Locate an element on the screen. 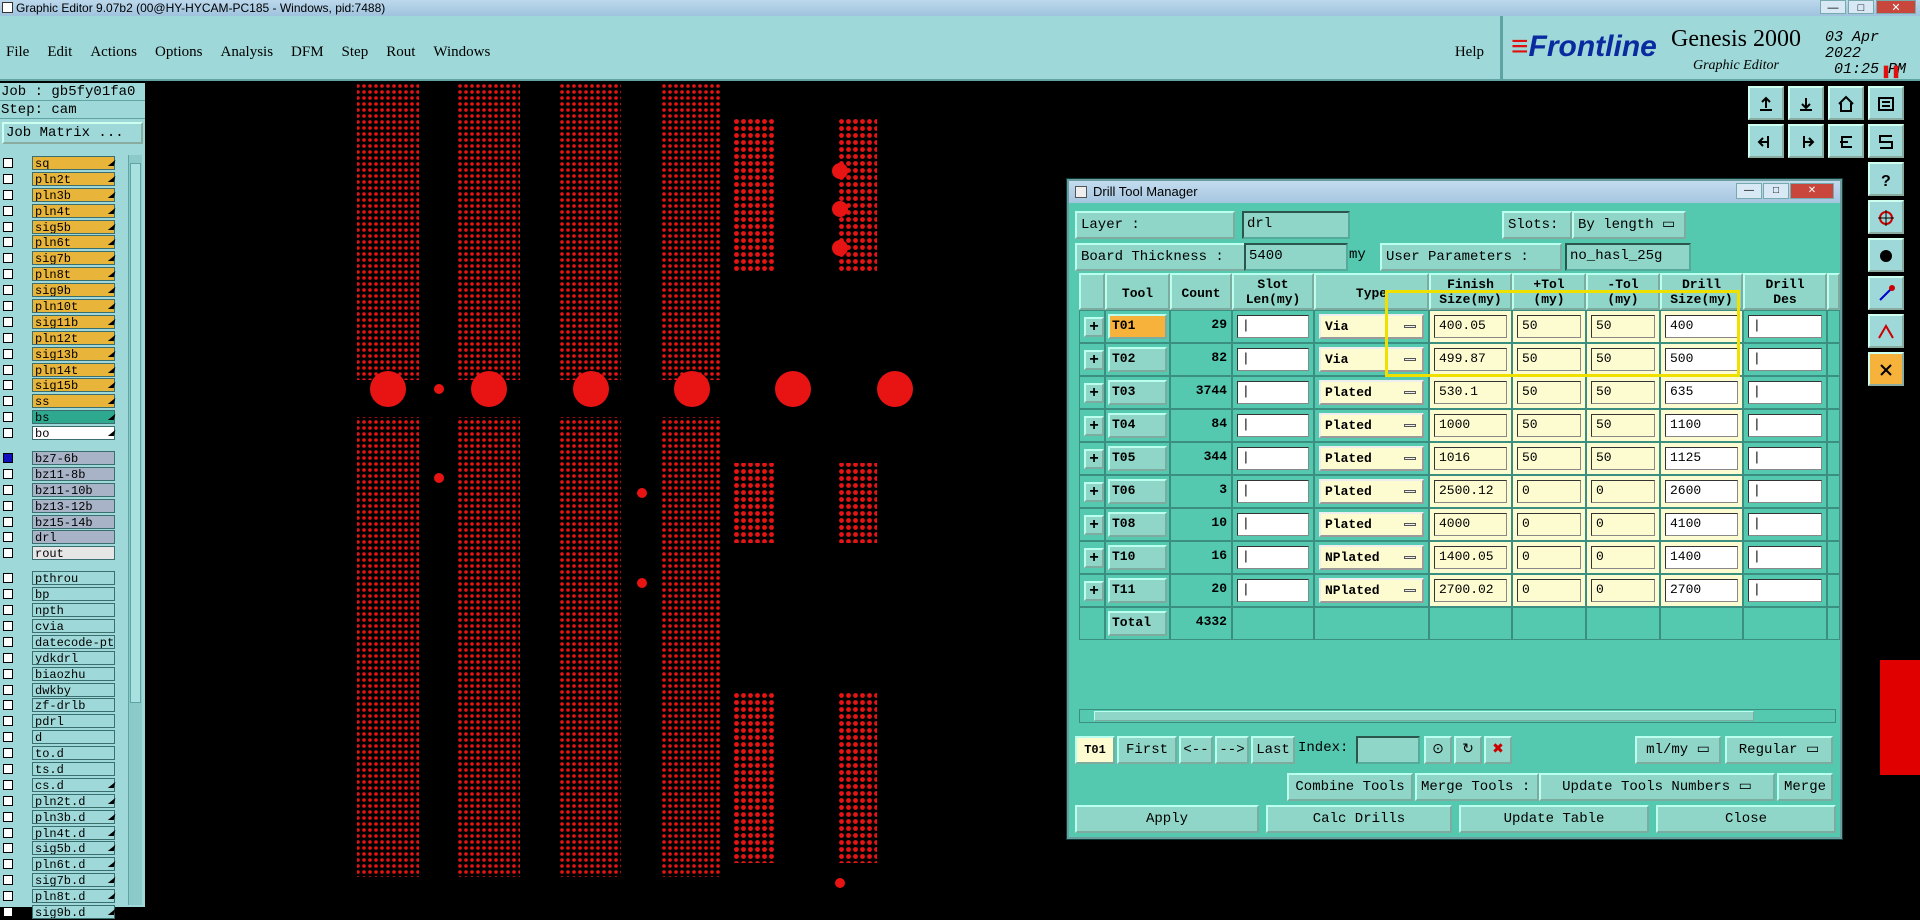  layer-name: pln6t is located at coordinates (73, 242).